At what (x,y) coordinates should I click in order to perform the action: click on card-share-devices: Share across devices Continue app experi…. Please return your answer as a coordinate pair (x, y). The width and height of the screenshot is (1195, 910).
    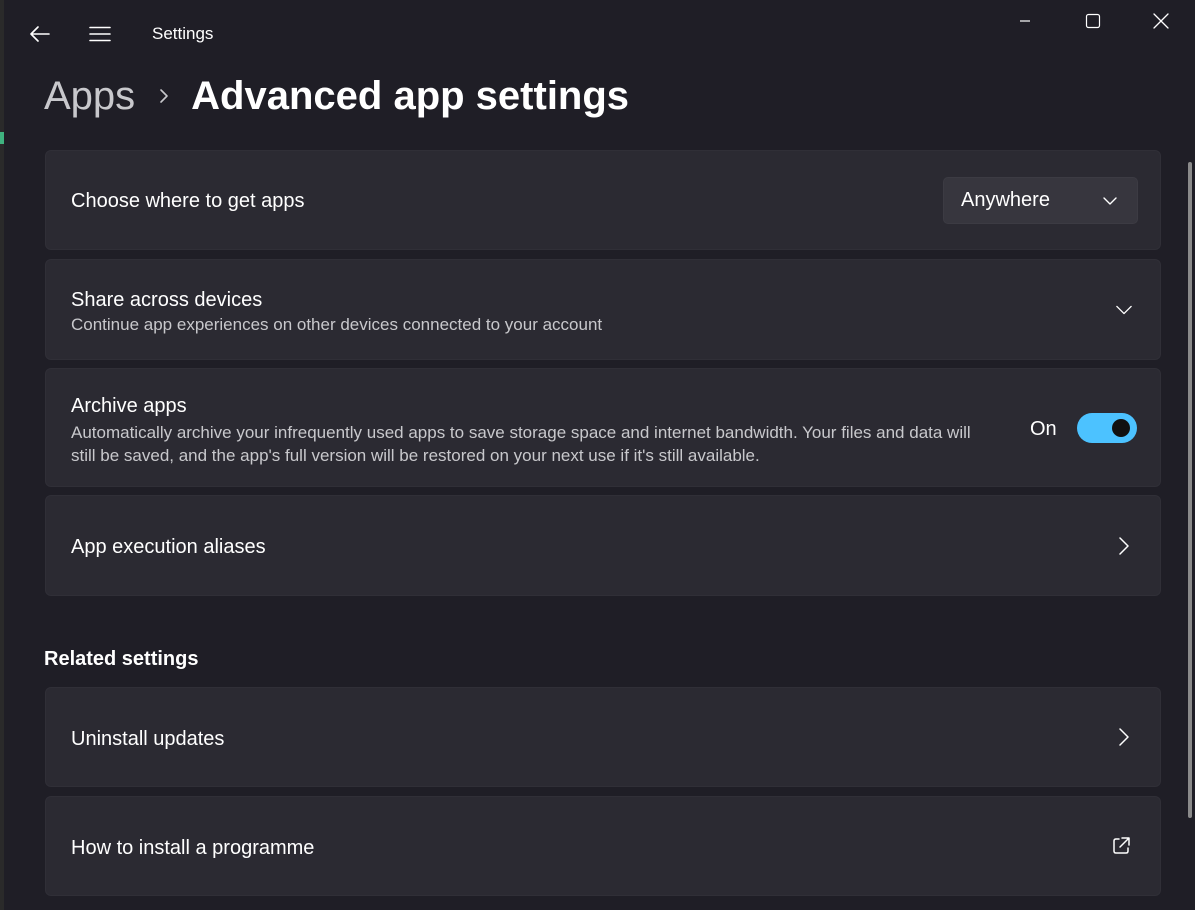
    Looking at the image, I should click on (603, 309).